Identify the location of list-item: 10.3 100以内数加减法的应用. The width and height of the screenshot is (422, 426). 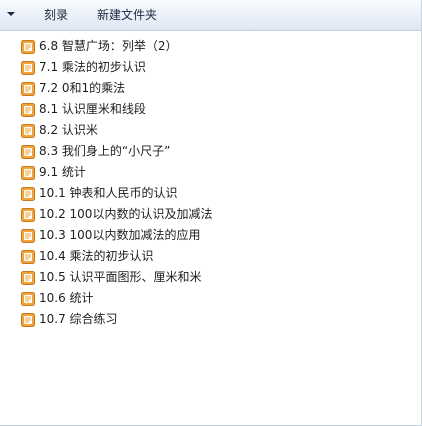
(210, 235).